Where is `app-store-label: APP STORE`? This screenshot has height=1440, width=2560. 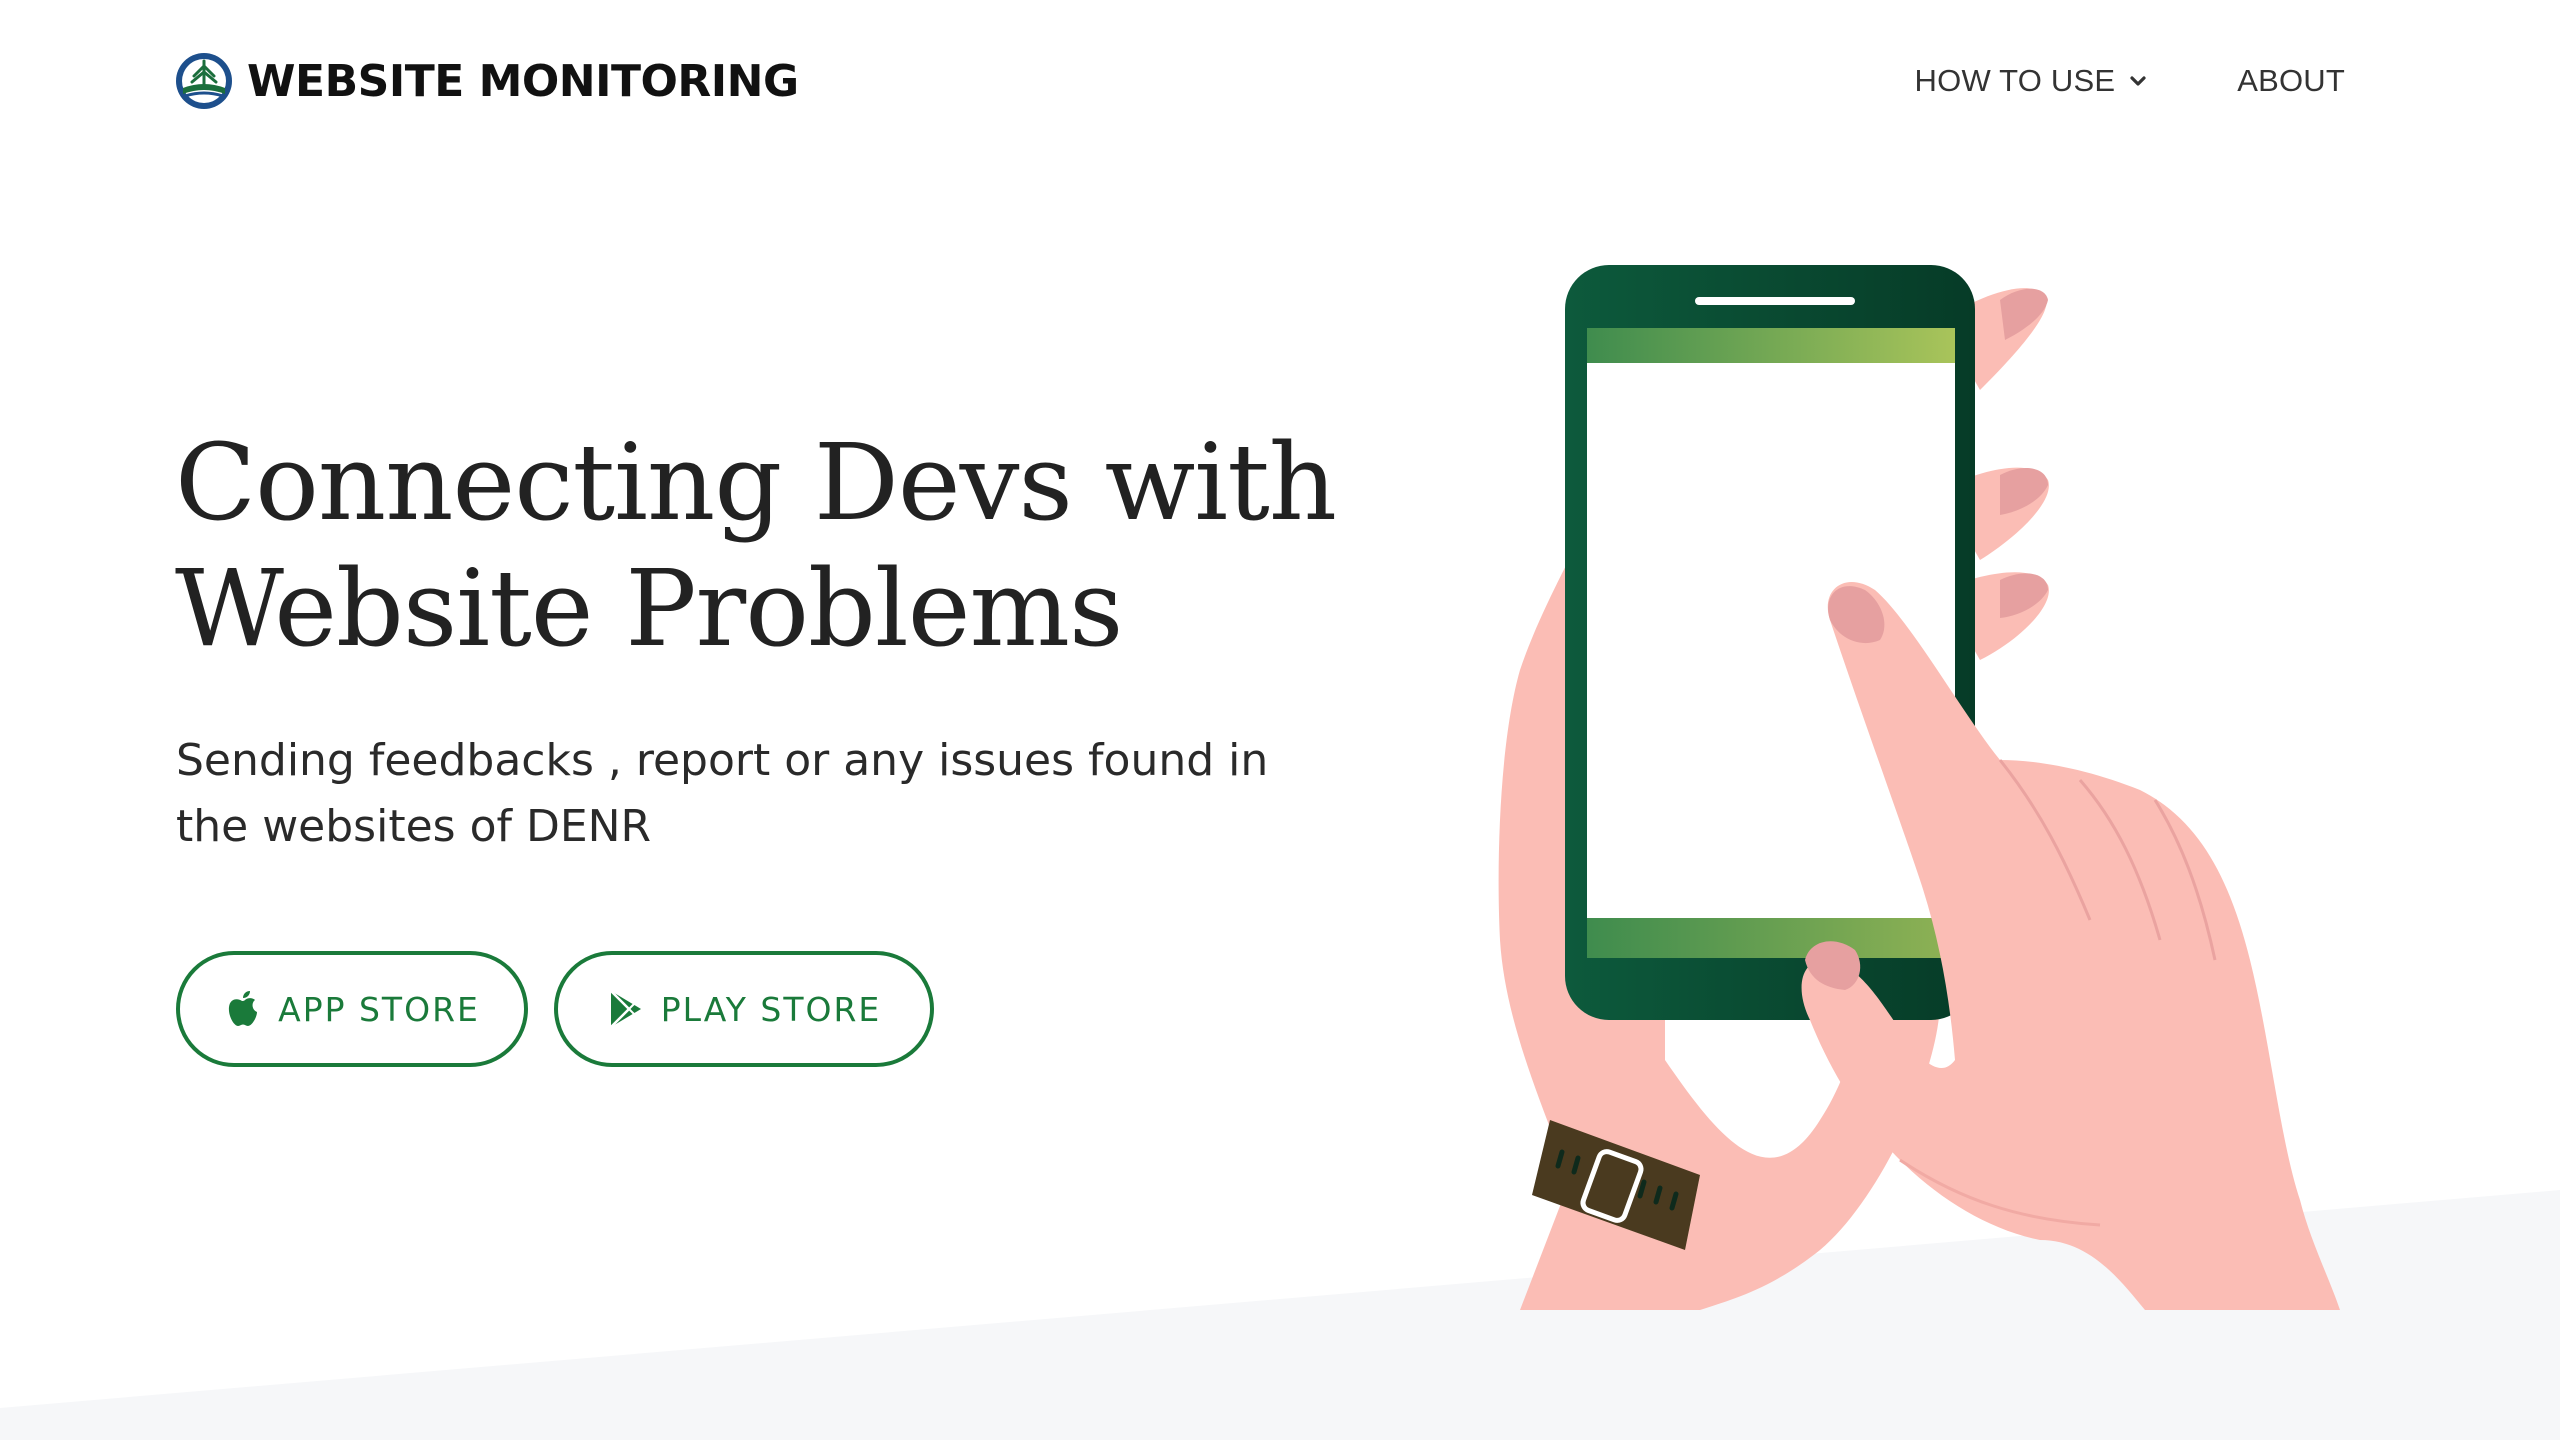 app-store-label: APP STORE is located at coordinates (379, 1009).